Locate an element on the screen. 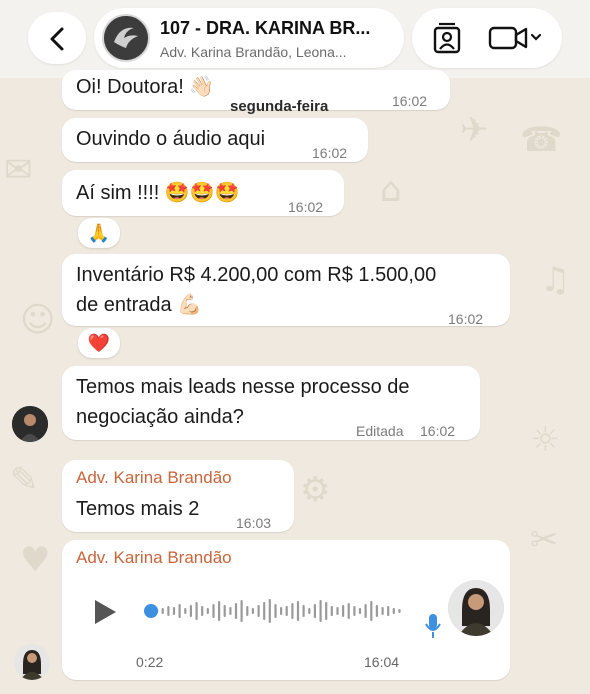  message-reaction: 🙏 is located at coordinates (99, 233).